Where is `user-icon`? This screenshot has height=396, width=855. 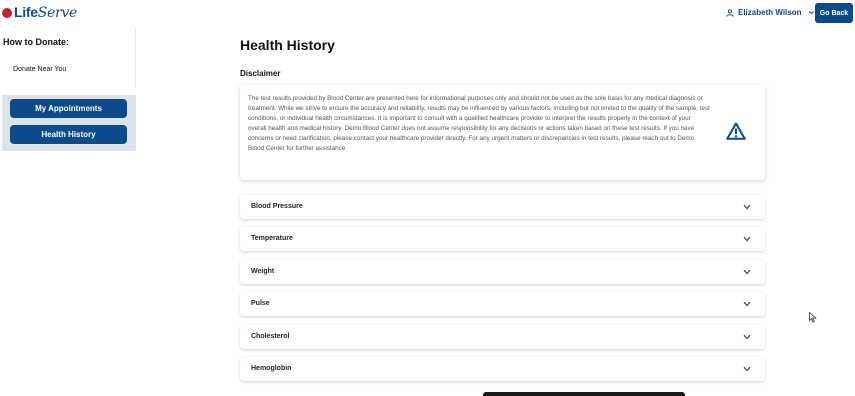 user-icon is located at coordinates (730, 12).